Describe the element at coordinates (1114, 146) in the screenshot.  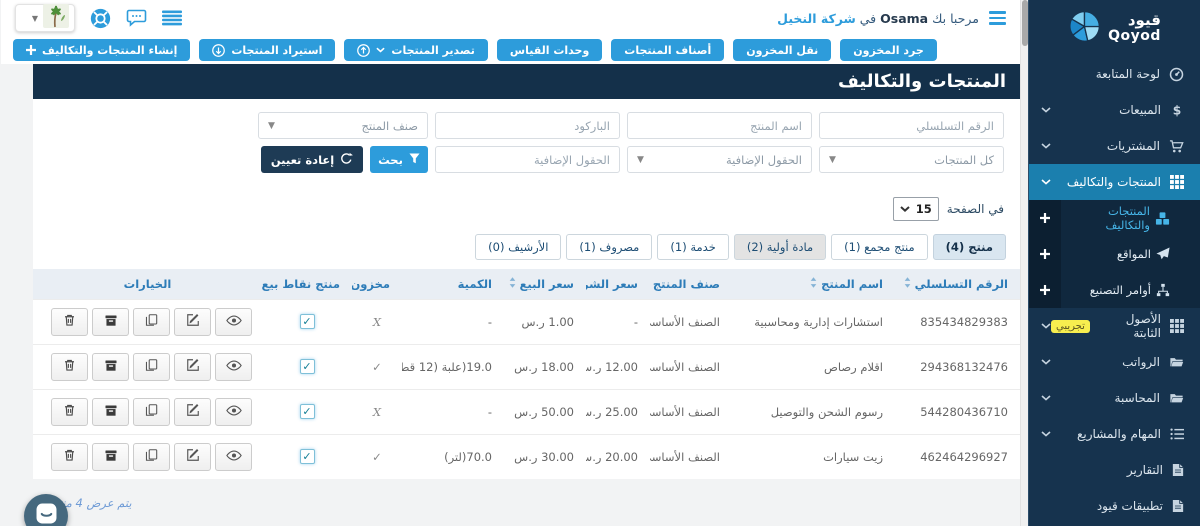
I see `sidebar-item: المشتريات` at that location.